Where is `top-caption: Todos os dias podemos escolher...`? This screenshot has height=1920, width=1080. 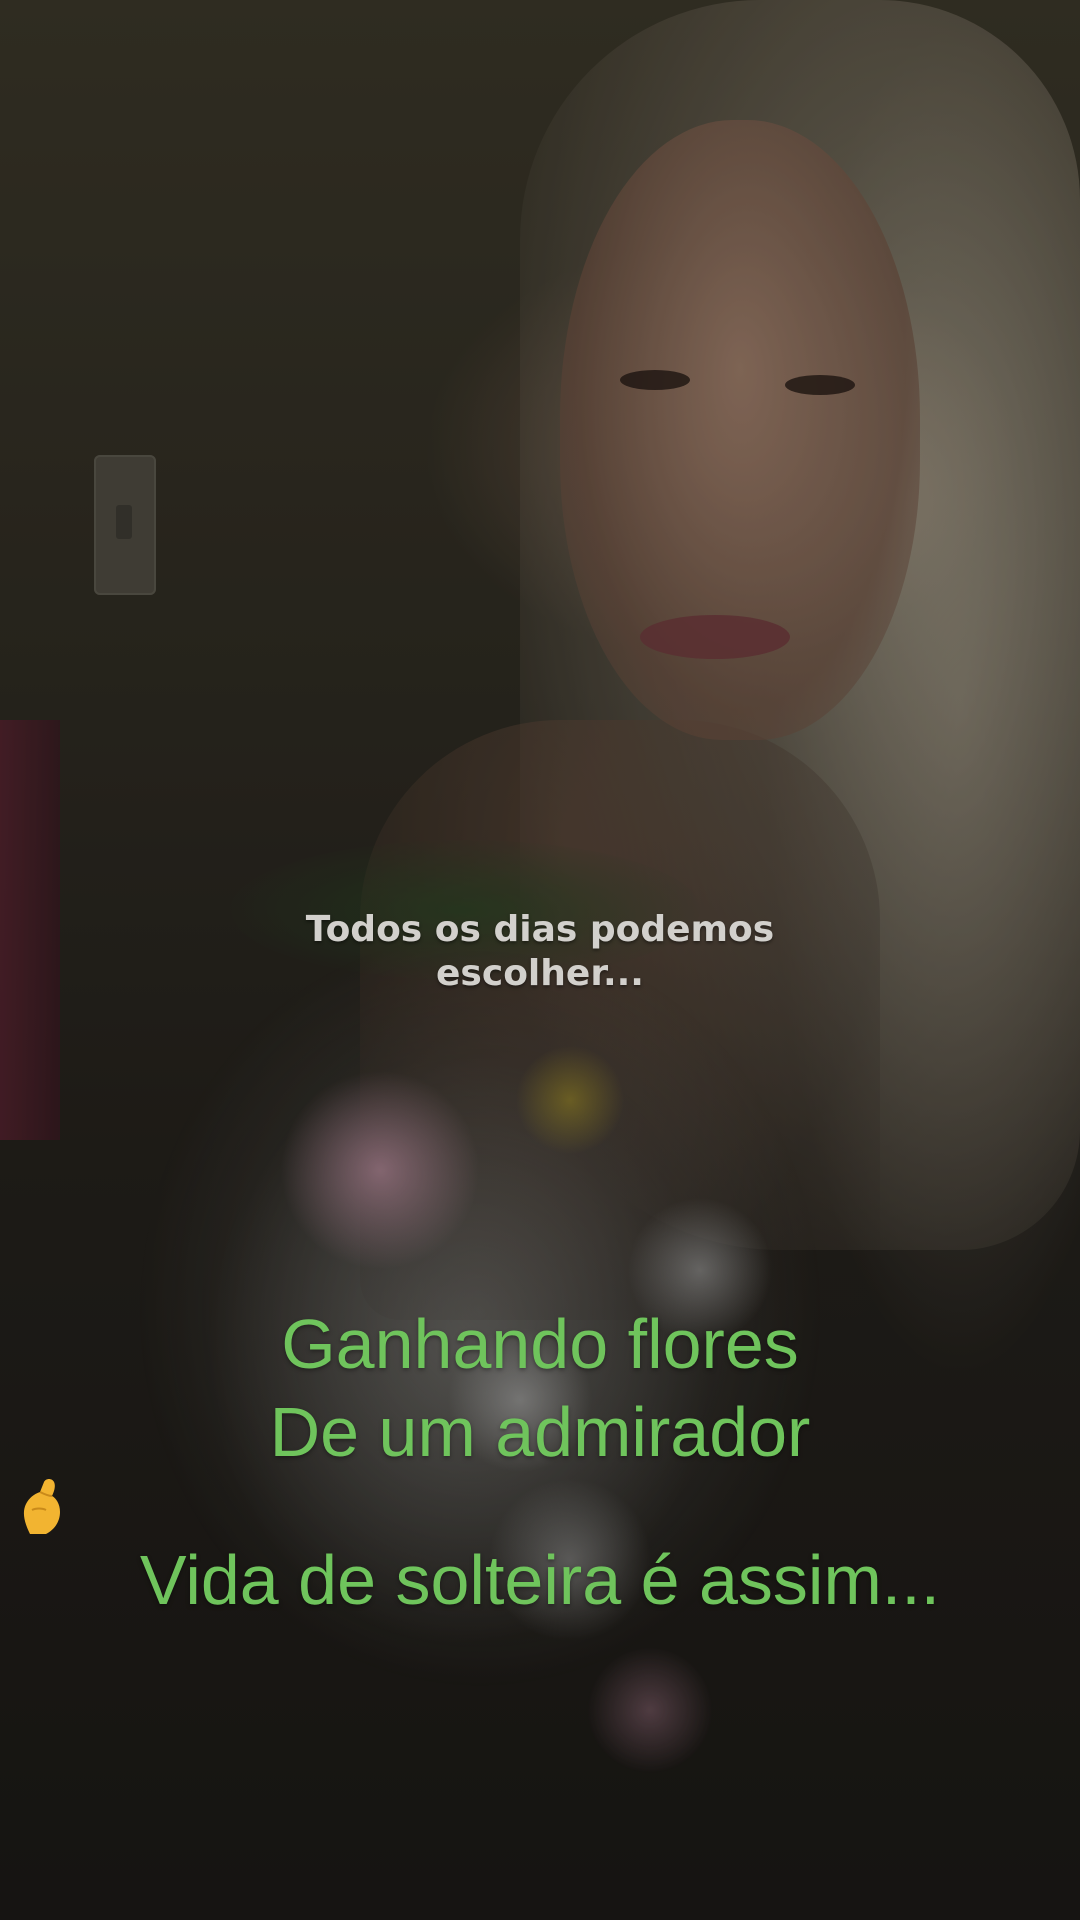 top-caption: Todos os dias podemos escolher... is located at coordinates (540, 952).